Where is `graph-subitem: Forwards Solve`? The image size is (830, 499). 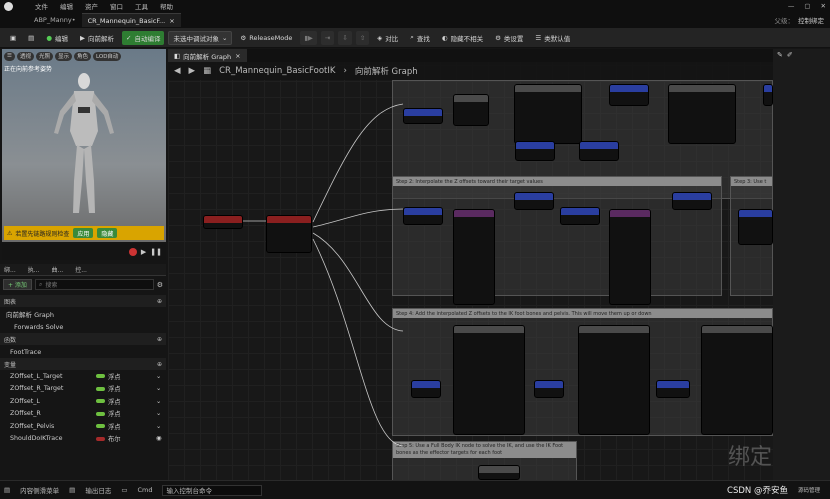
graph-subitem: Forwards Solve is located at coordinates (83, 326).